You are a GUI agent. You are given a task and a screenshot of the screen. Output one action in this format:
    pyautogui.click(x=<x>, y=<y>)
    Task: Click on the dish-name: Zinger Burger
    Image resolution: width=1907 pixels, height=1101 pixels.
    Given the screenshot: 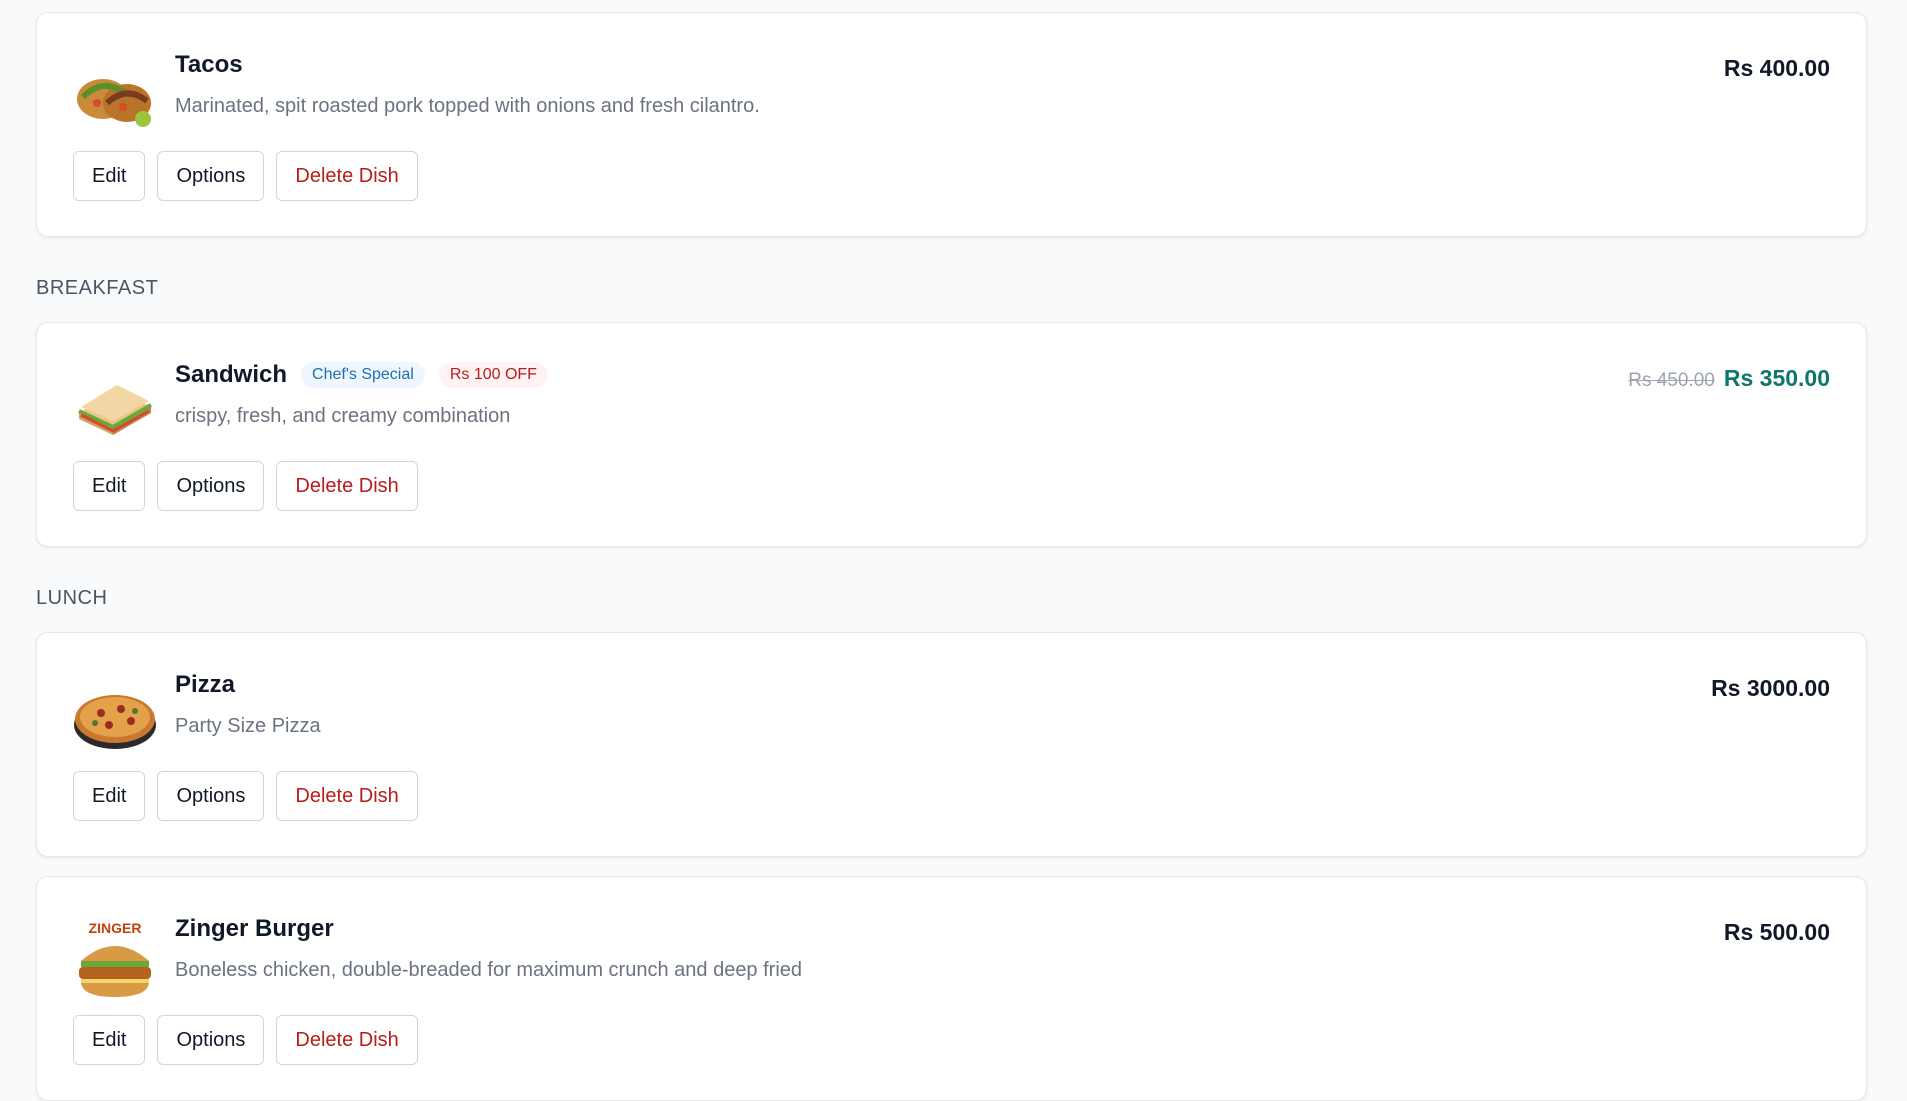 What is the action you would take?
    pyautogui.click(x=254, y=928)
    